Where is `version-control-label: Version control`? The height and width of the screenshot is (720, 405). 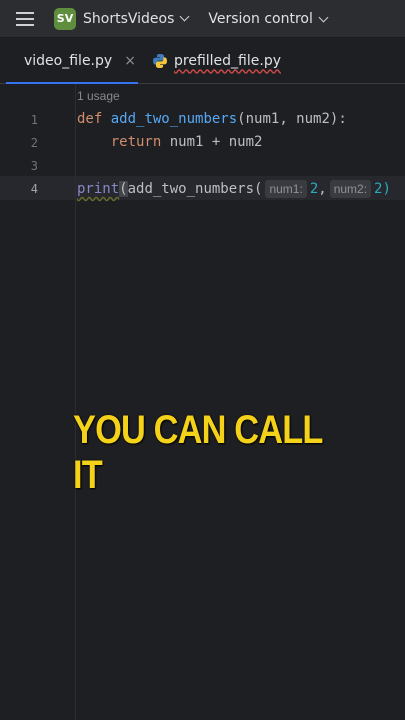 version-control-label: Version control is located at coordinates (260, 18).